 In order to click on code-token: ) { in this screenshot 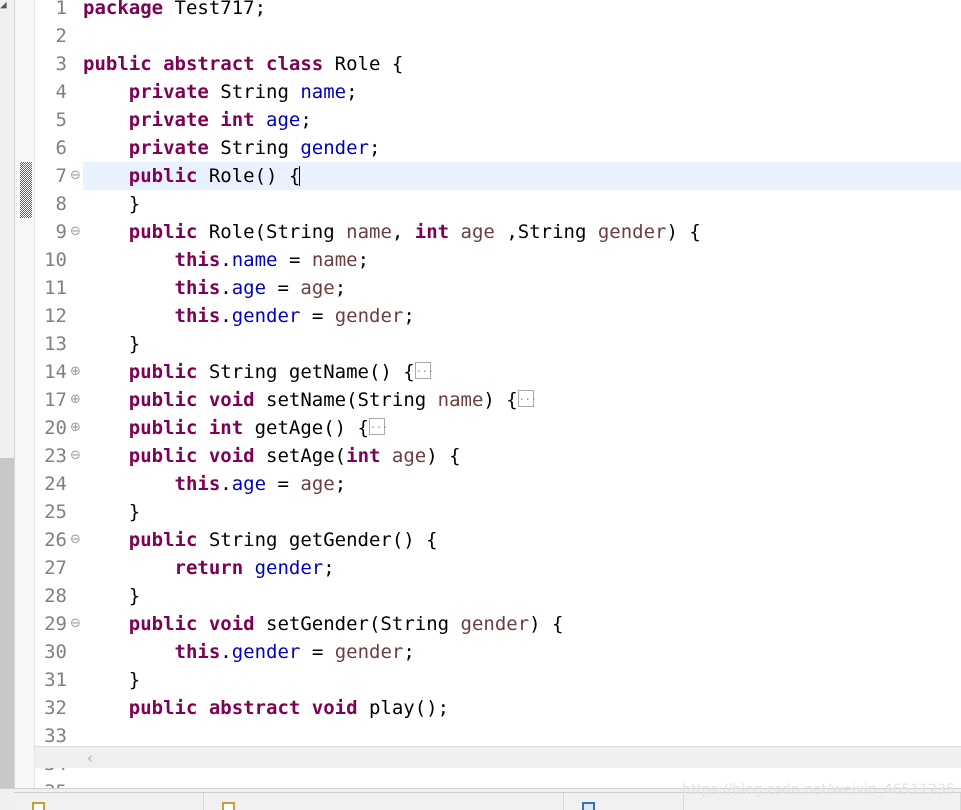, I will do `click(443, 456)`.